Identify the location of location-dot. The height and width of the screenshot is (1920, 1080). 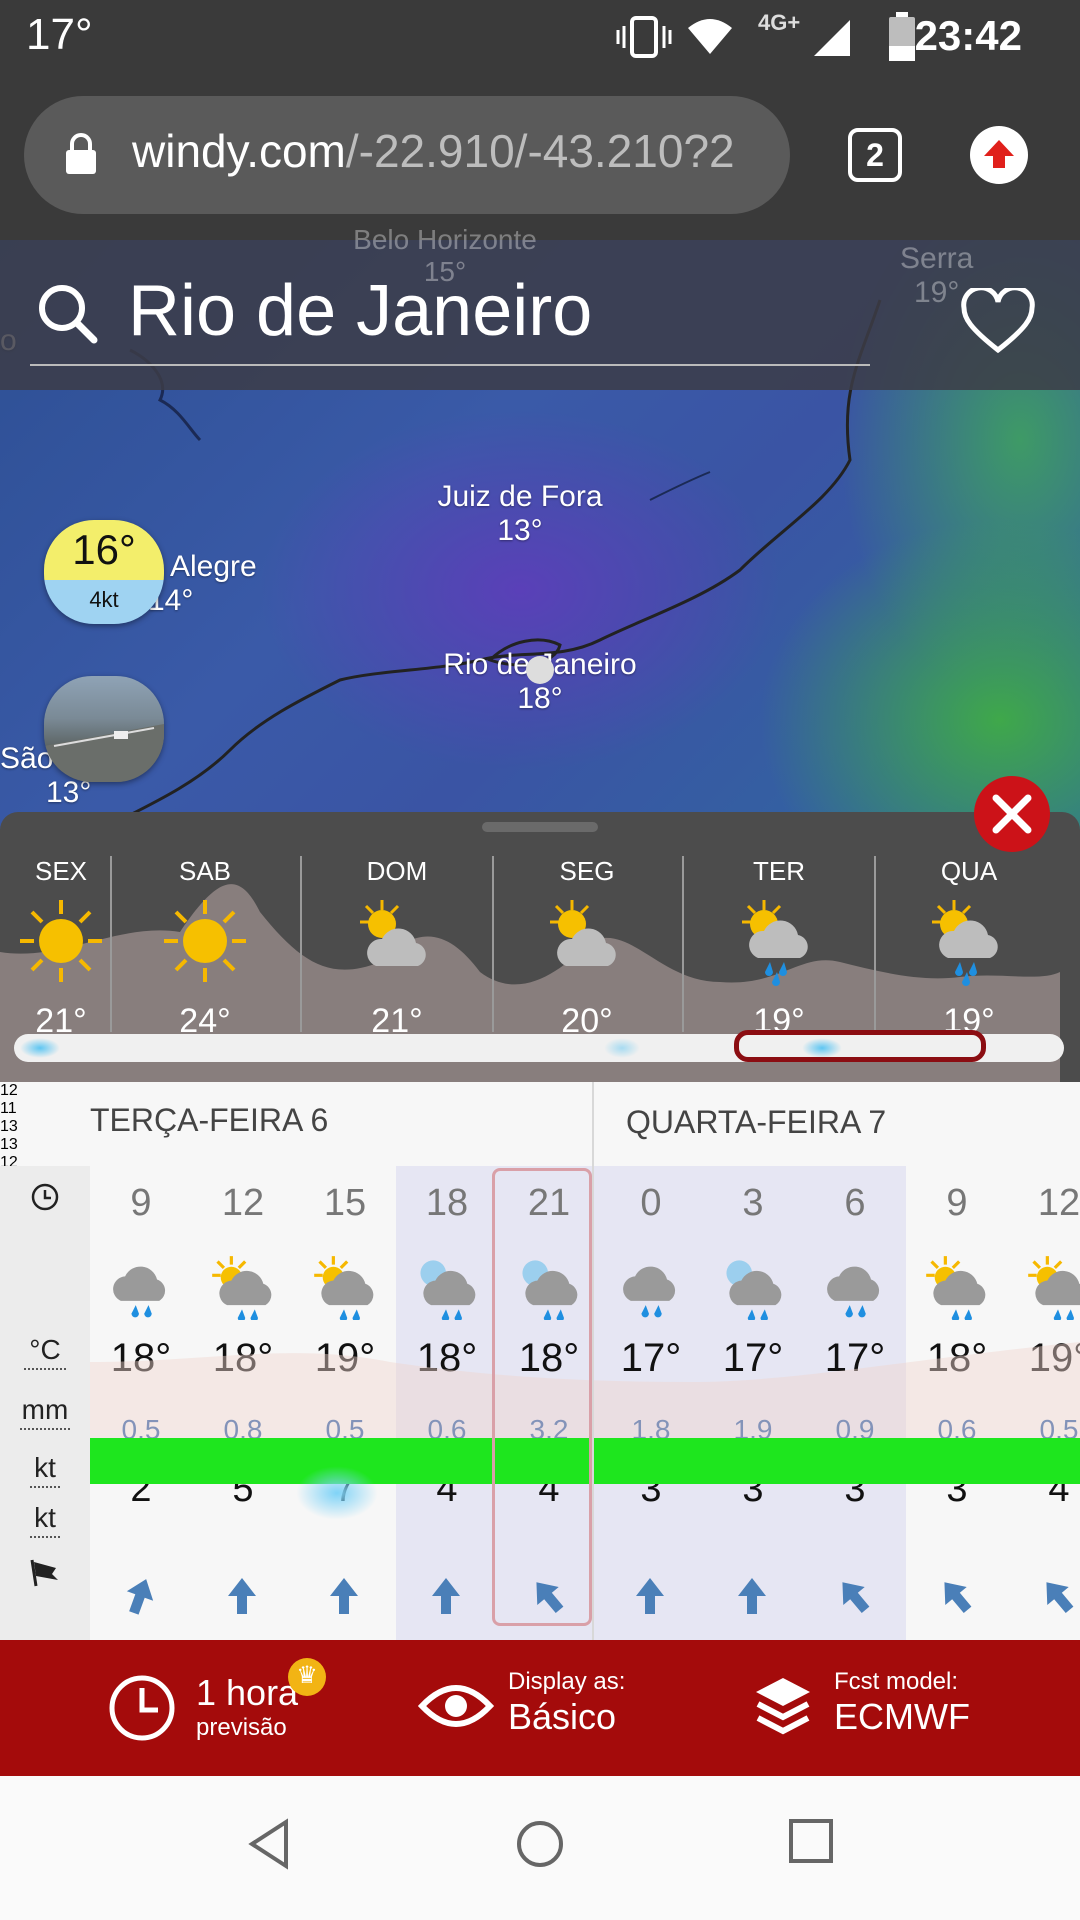
(540, 670).